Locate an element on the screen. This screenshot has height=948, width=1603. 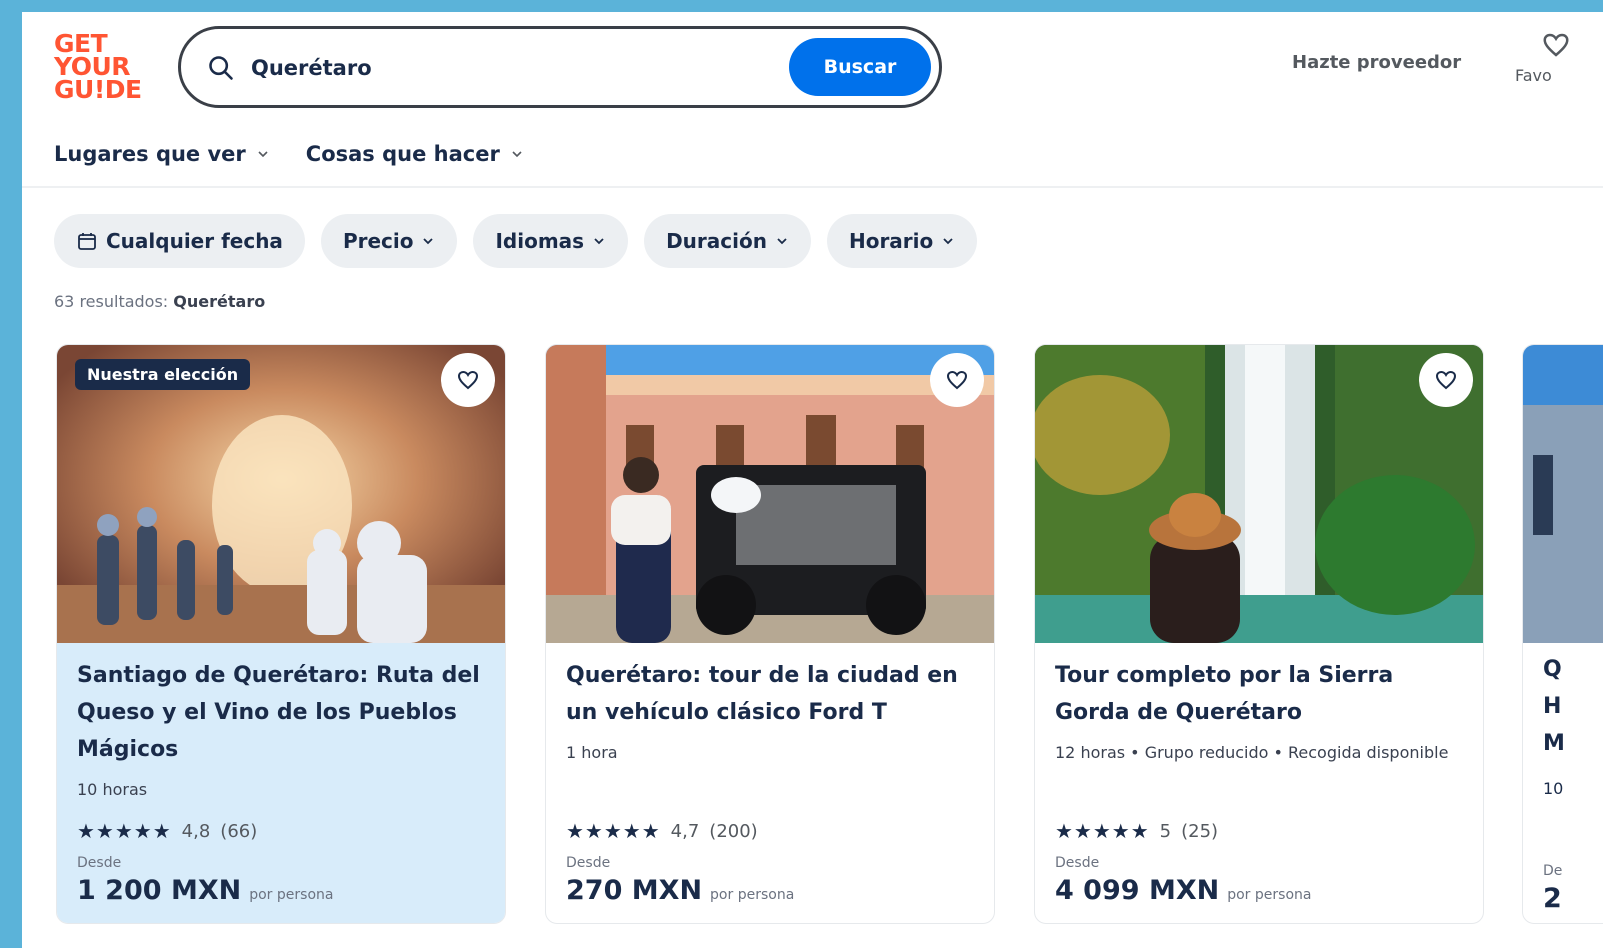
price: 270 MXN is located at coordinates (634, 890).